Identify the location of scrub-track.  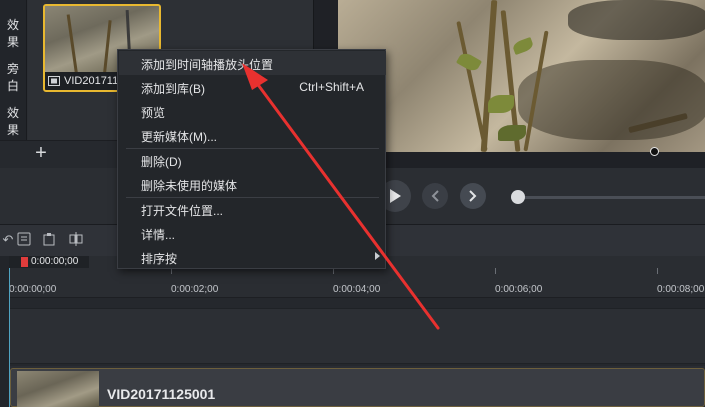
(611, 197).